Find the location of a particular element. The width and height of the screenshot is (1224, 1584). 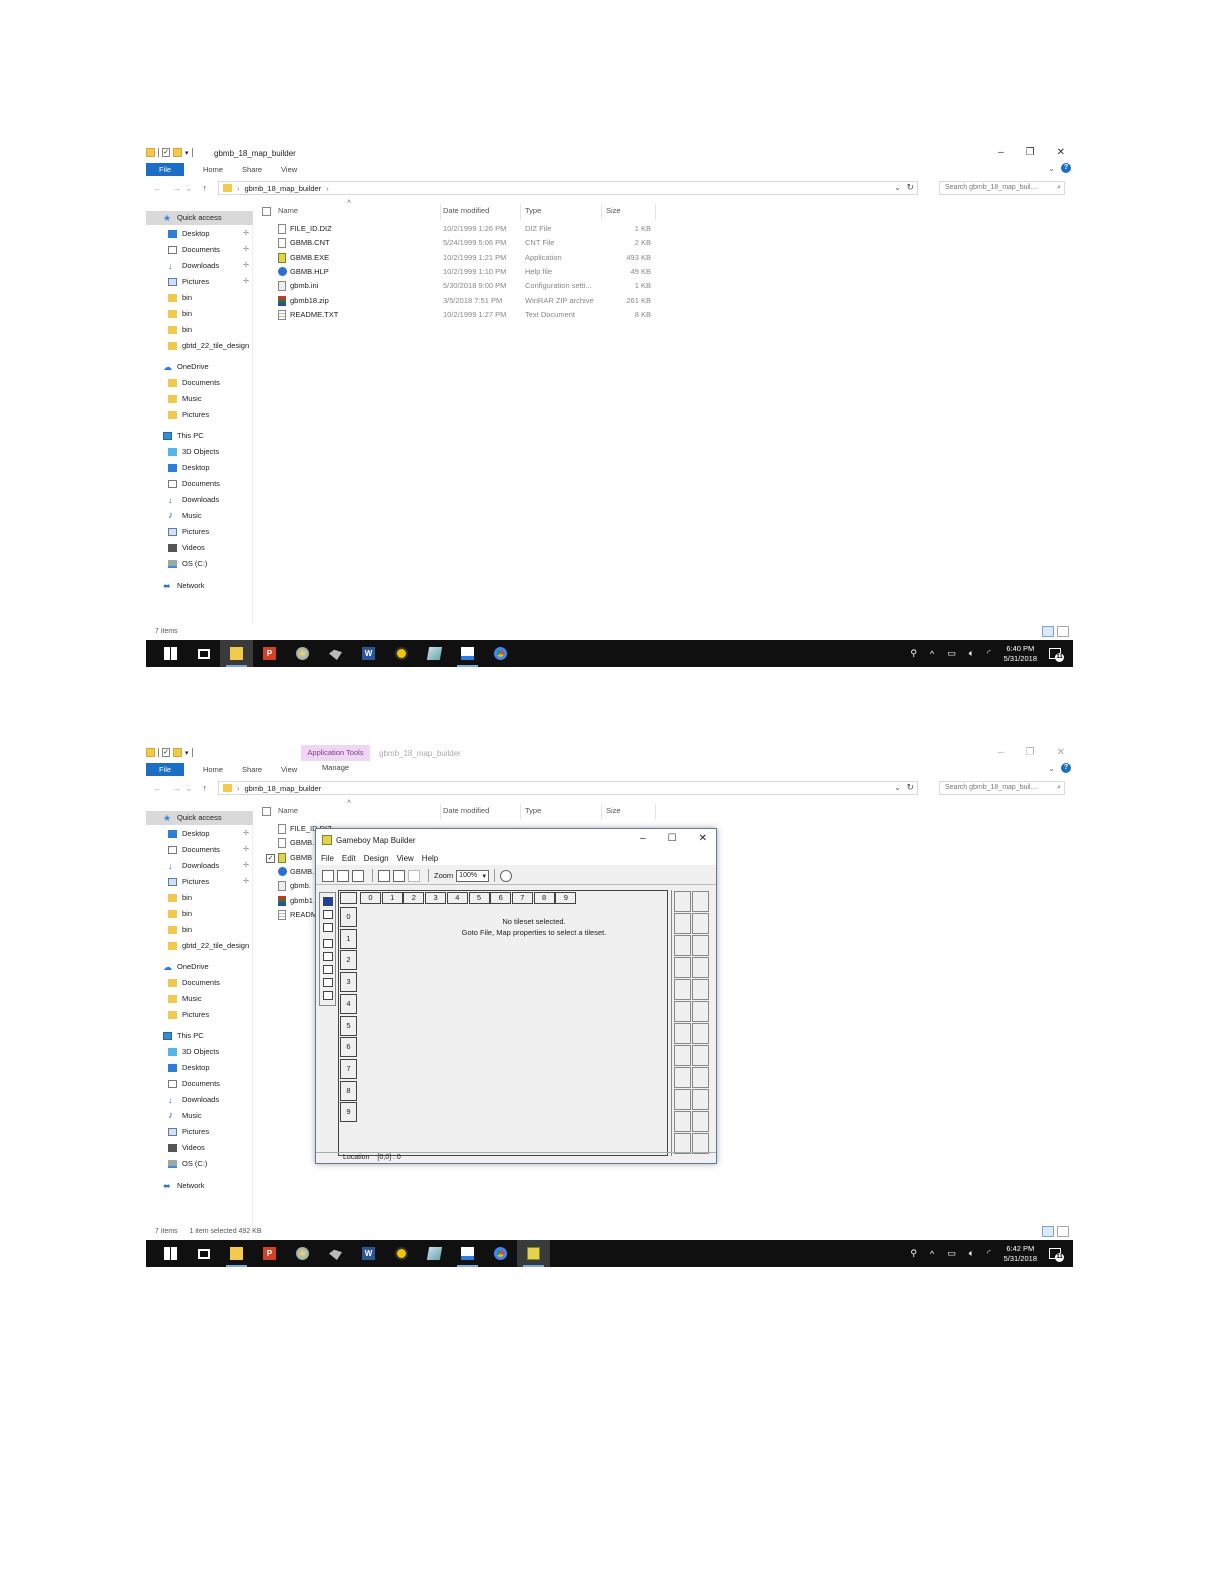

nav-item-3d-objects: 3D Objects is located at coordinates (199, 452).